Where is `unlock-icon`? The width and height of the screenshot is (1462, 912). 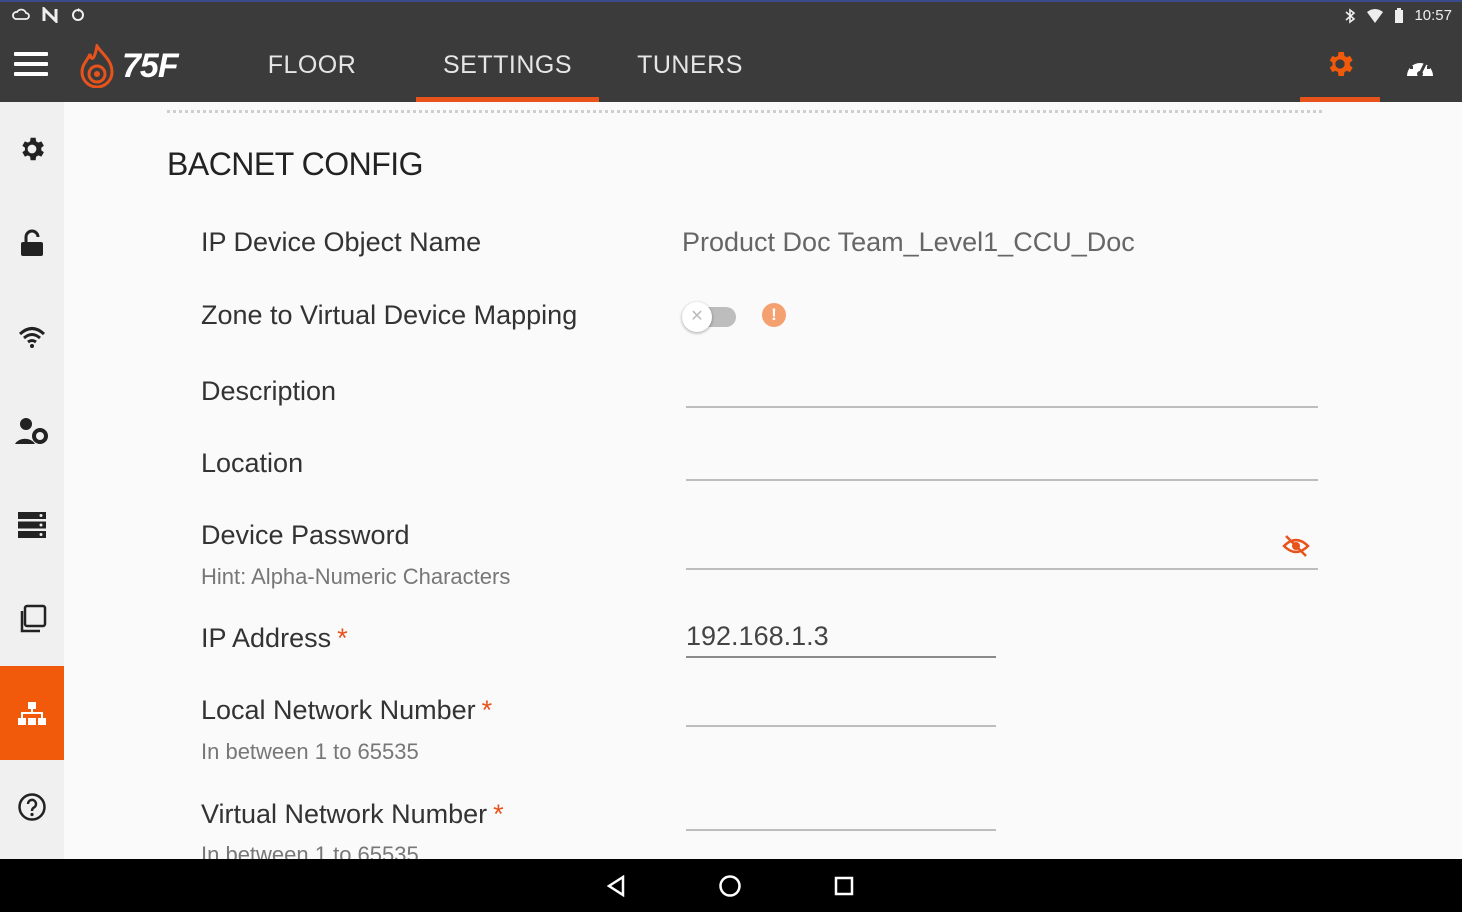
unlock-icon is located at coordinates (32, 242).